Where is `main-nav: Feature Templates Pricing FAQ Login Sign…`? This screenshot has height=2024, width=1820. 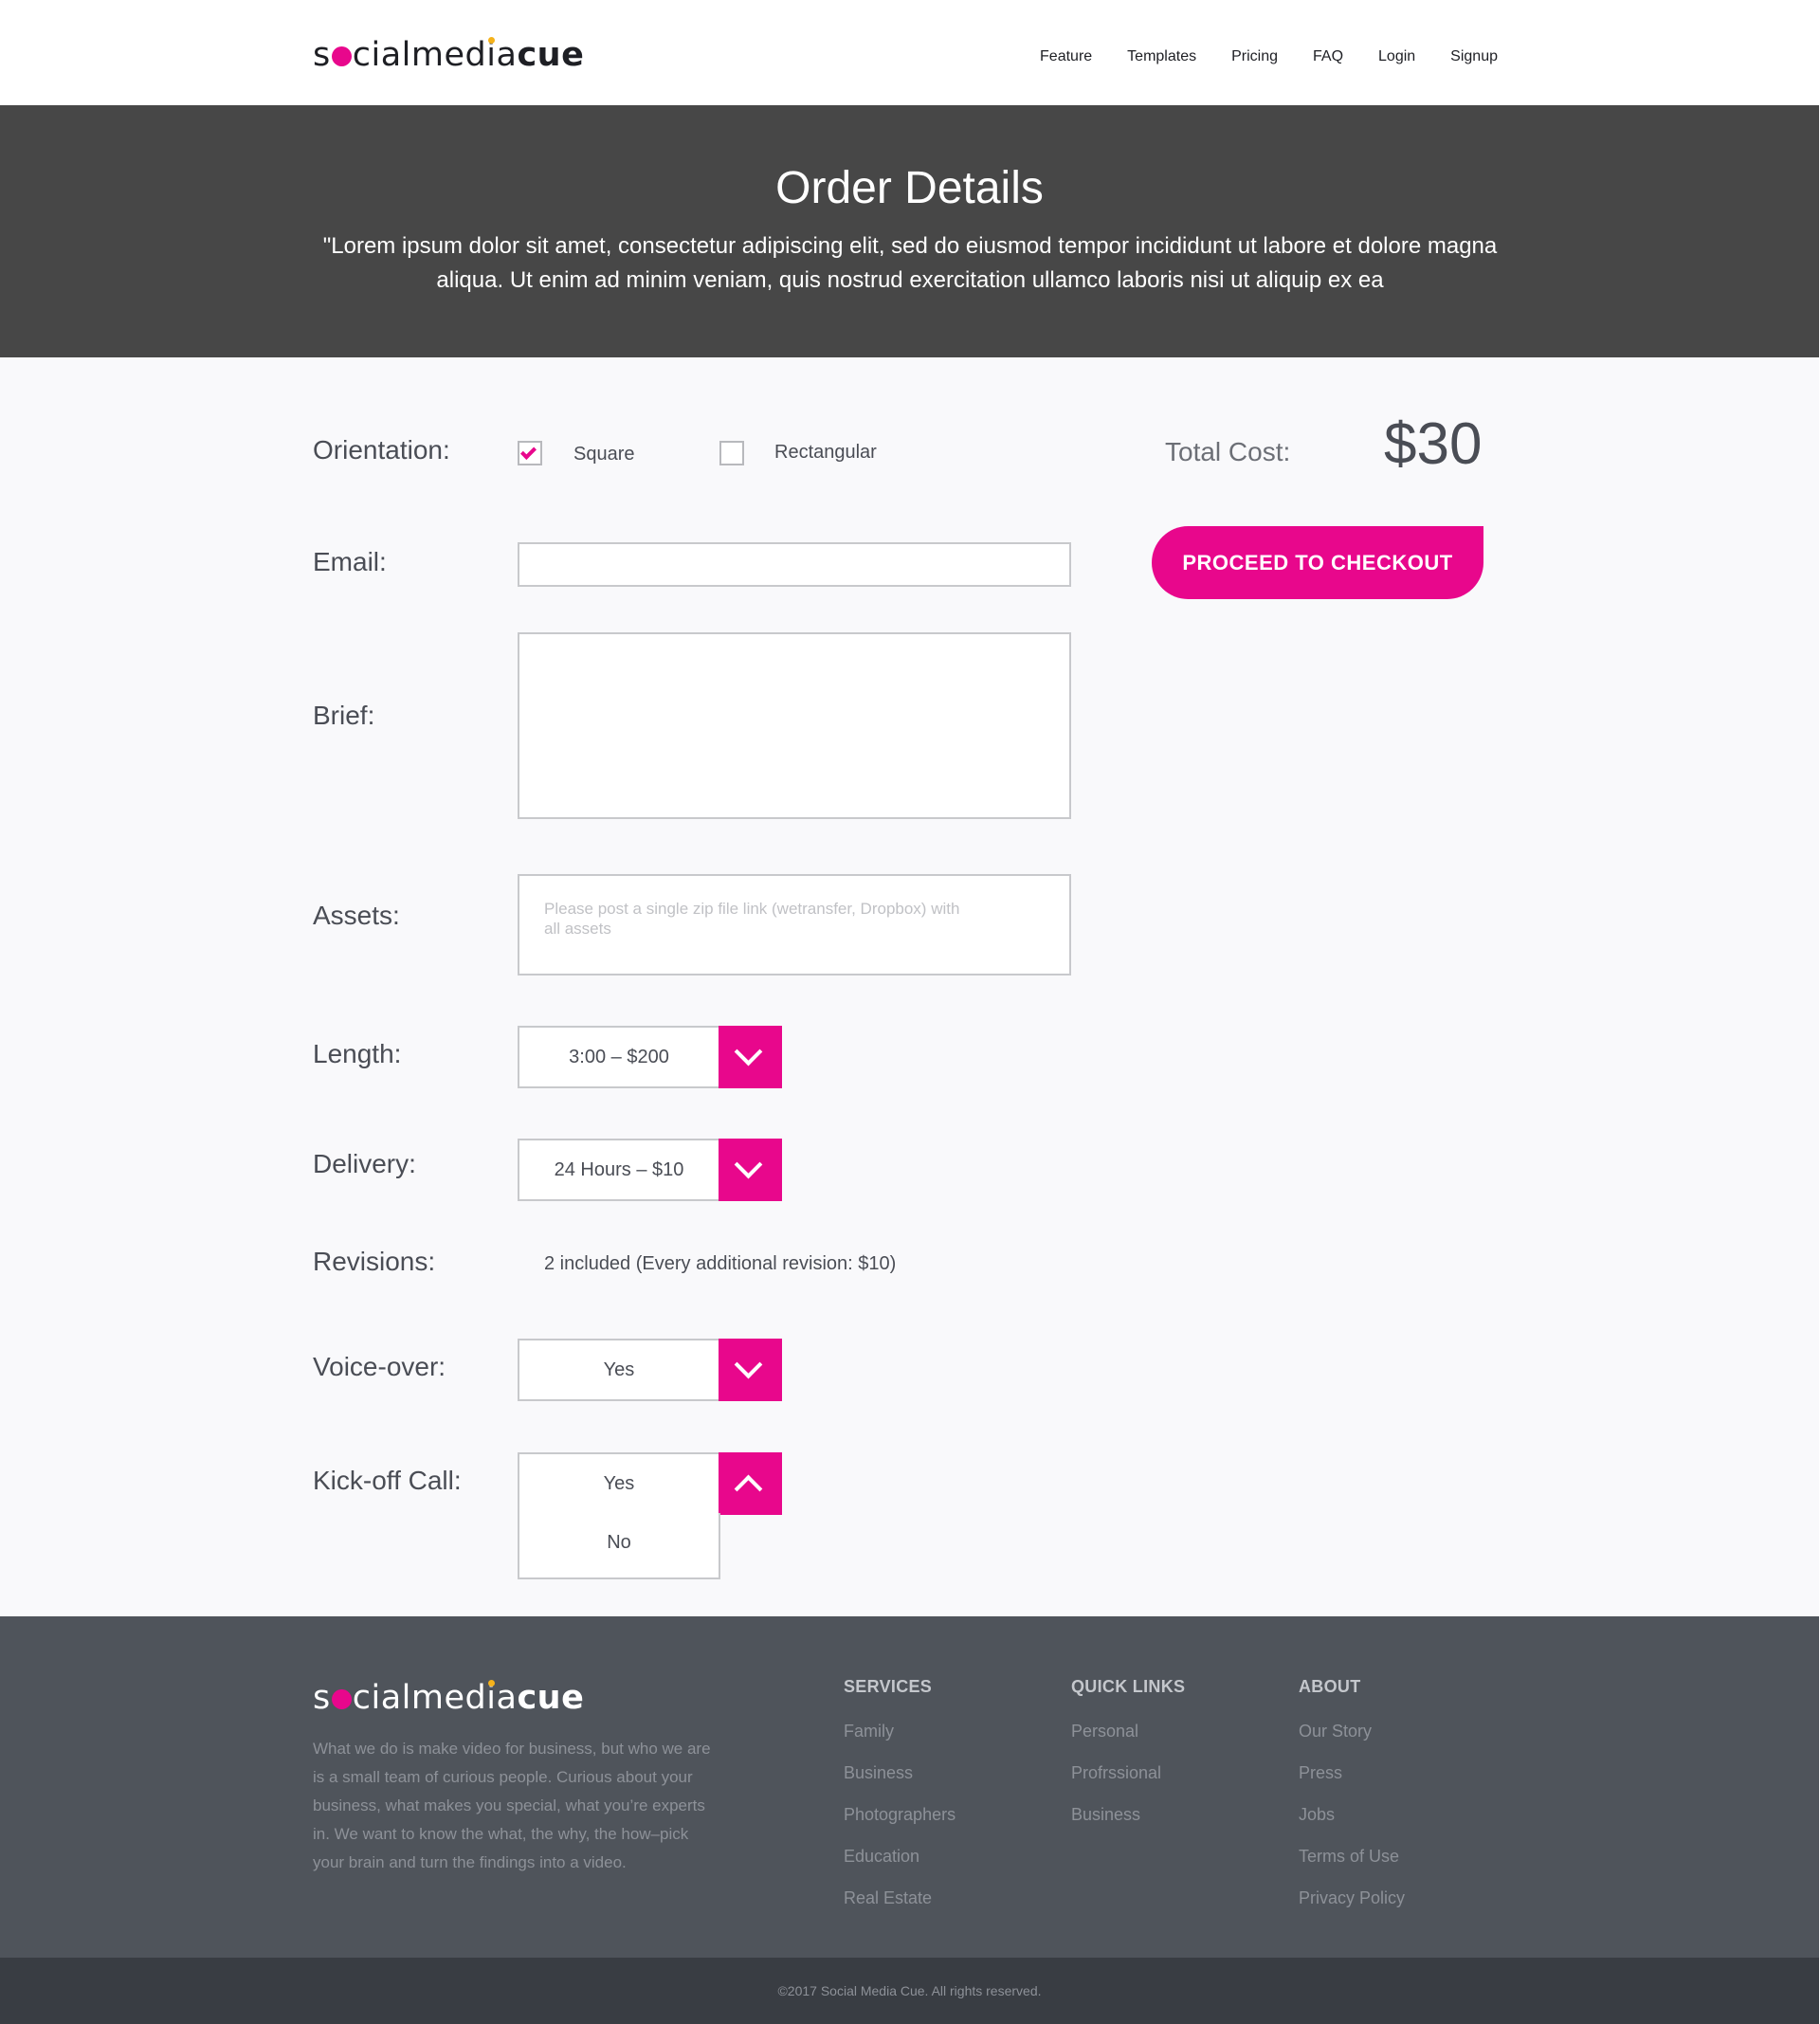
main-nav: Feature Templates Pricing FAQ Login Sign… is located at coordinates (1251, 56).